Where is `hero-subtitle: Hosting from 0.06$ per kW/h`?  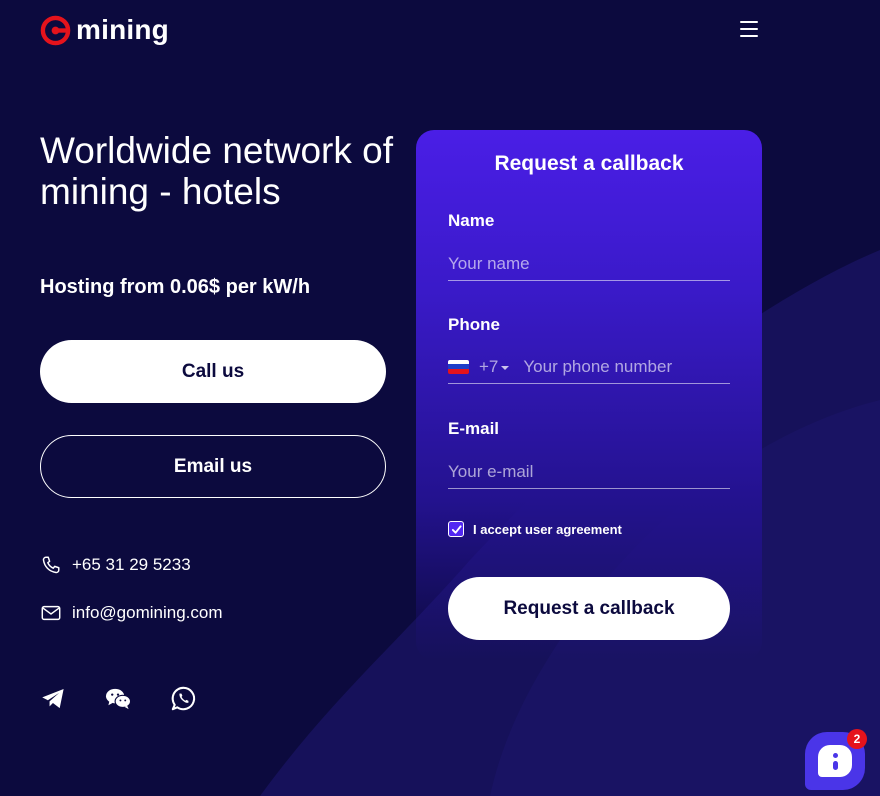 hero-subtitle: Hosting from 0.06$ per kW/h is located at coordinates (175, 287).